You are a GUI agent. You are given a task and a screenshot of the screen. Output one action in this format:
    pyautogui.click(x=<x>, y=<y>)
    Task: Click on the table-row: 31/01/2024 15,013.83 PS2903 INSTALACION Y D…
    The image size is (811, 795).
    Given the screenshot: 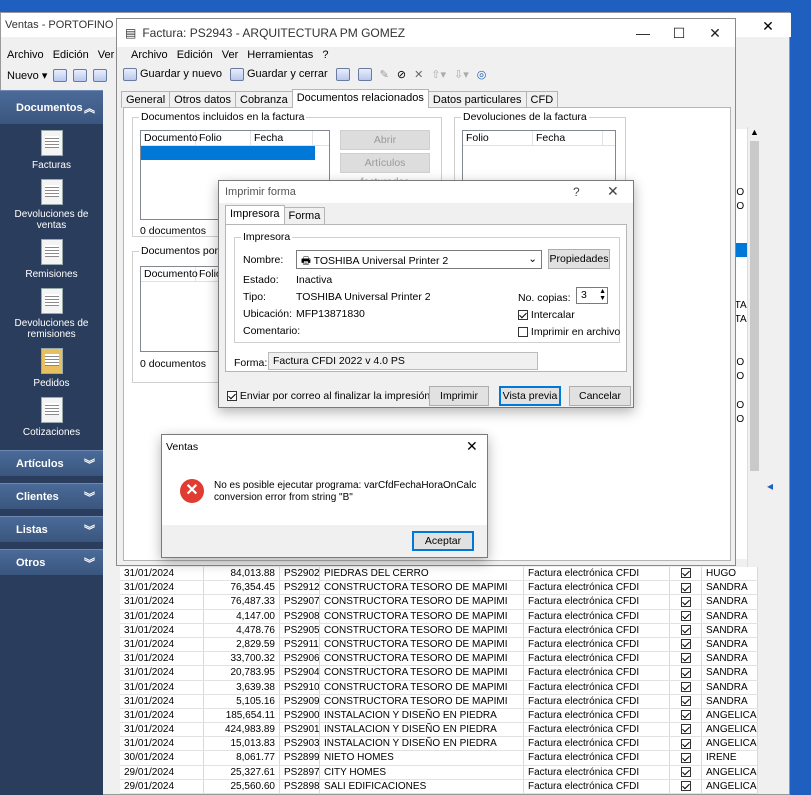 What is the action you would take?
    pyautogui.click(x=439, y=744)
    